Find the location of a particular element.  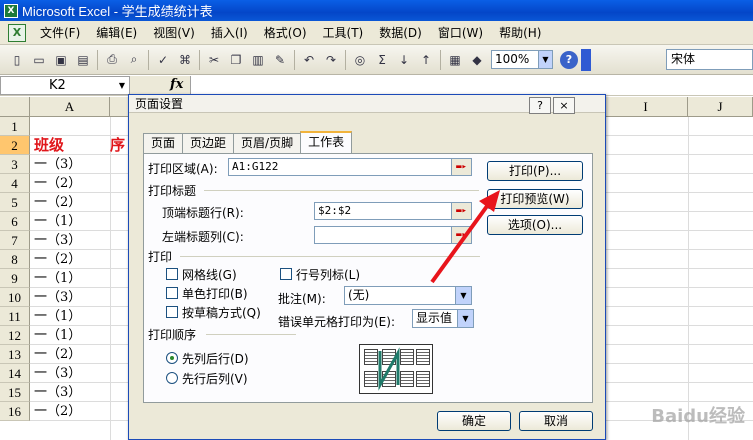

top-rows-input: $2:$2 ▬▸ is located at coordinates (393, 211).